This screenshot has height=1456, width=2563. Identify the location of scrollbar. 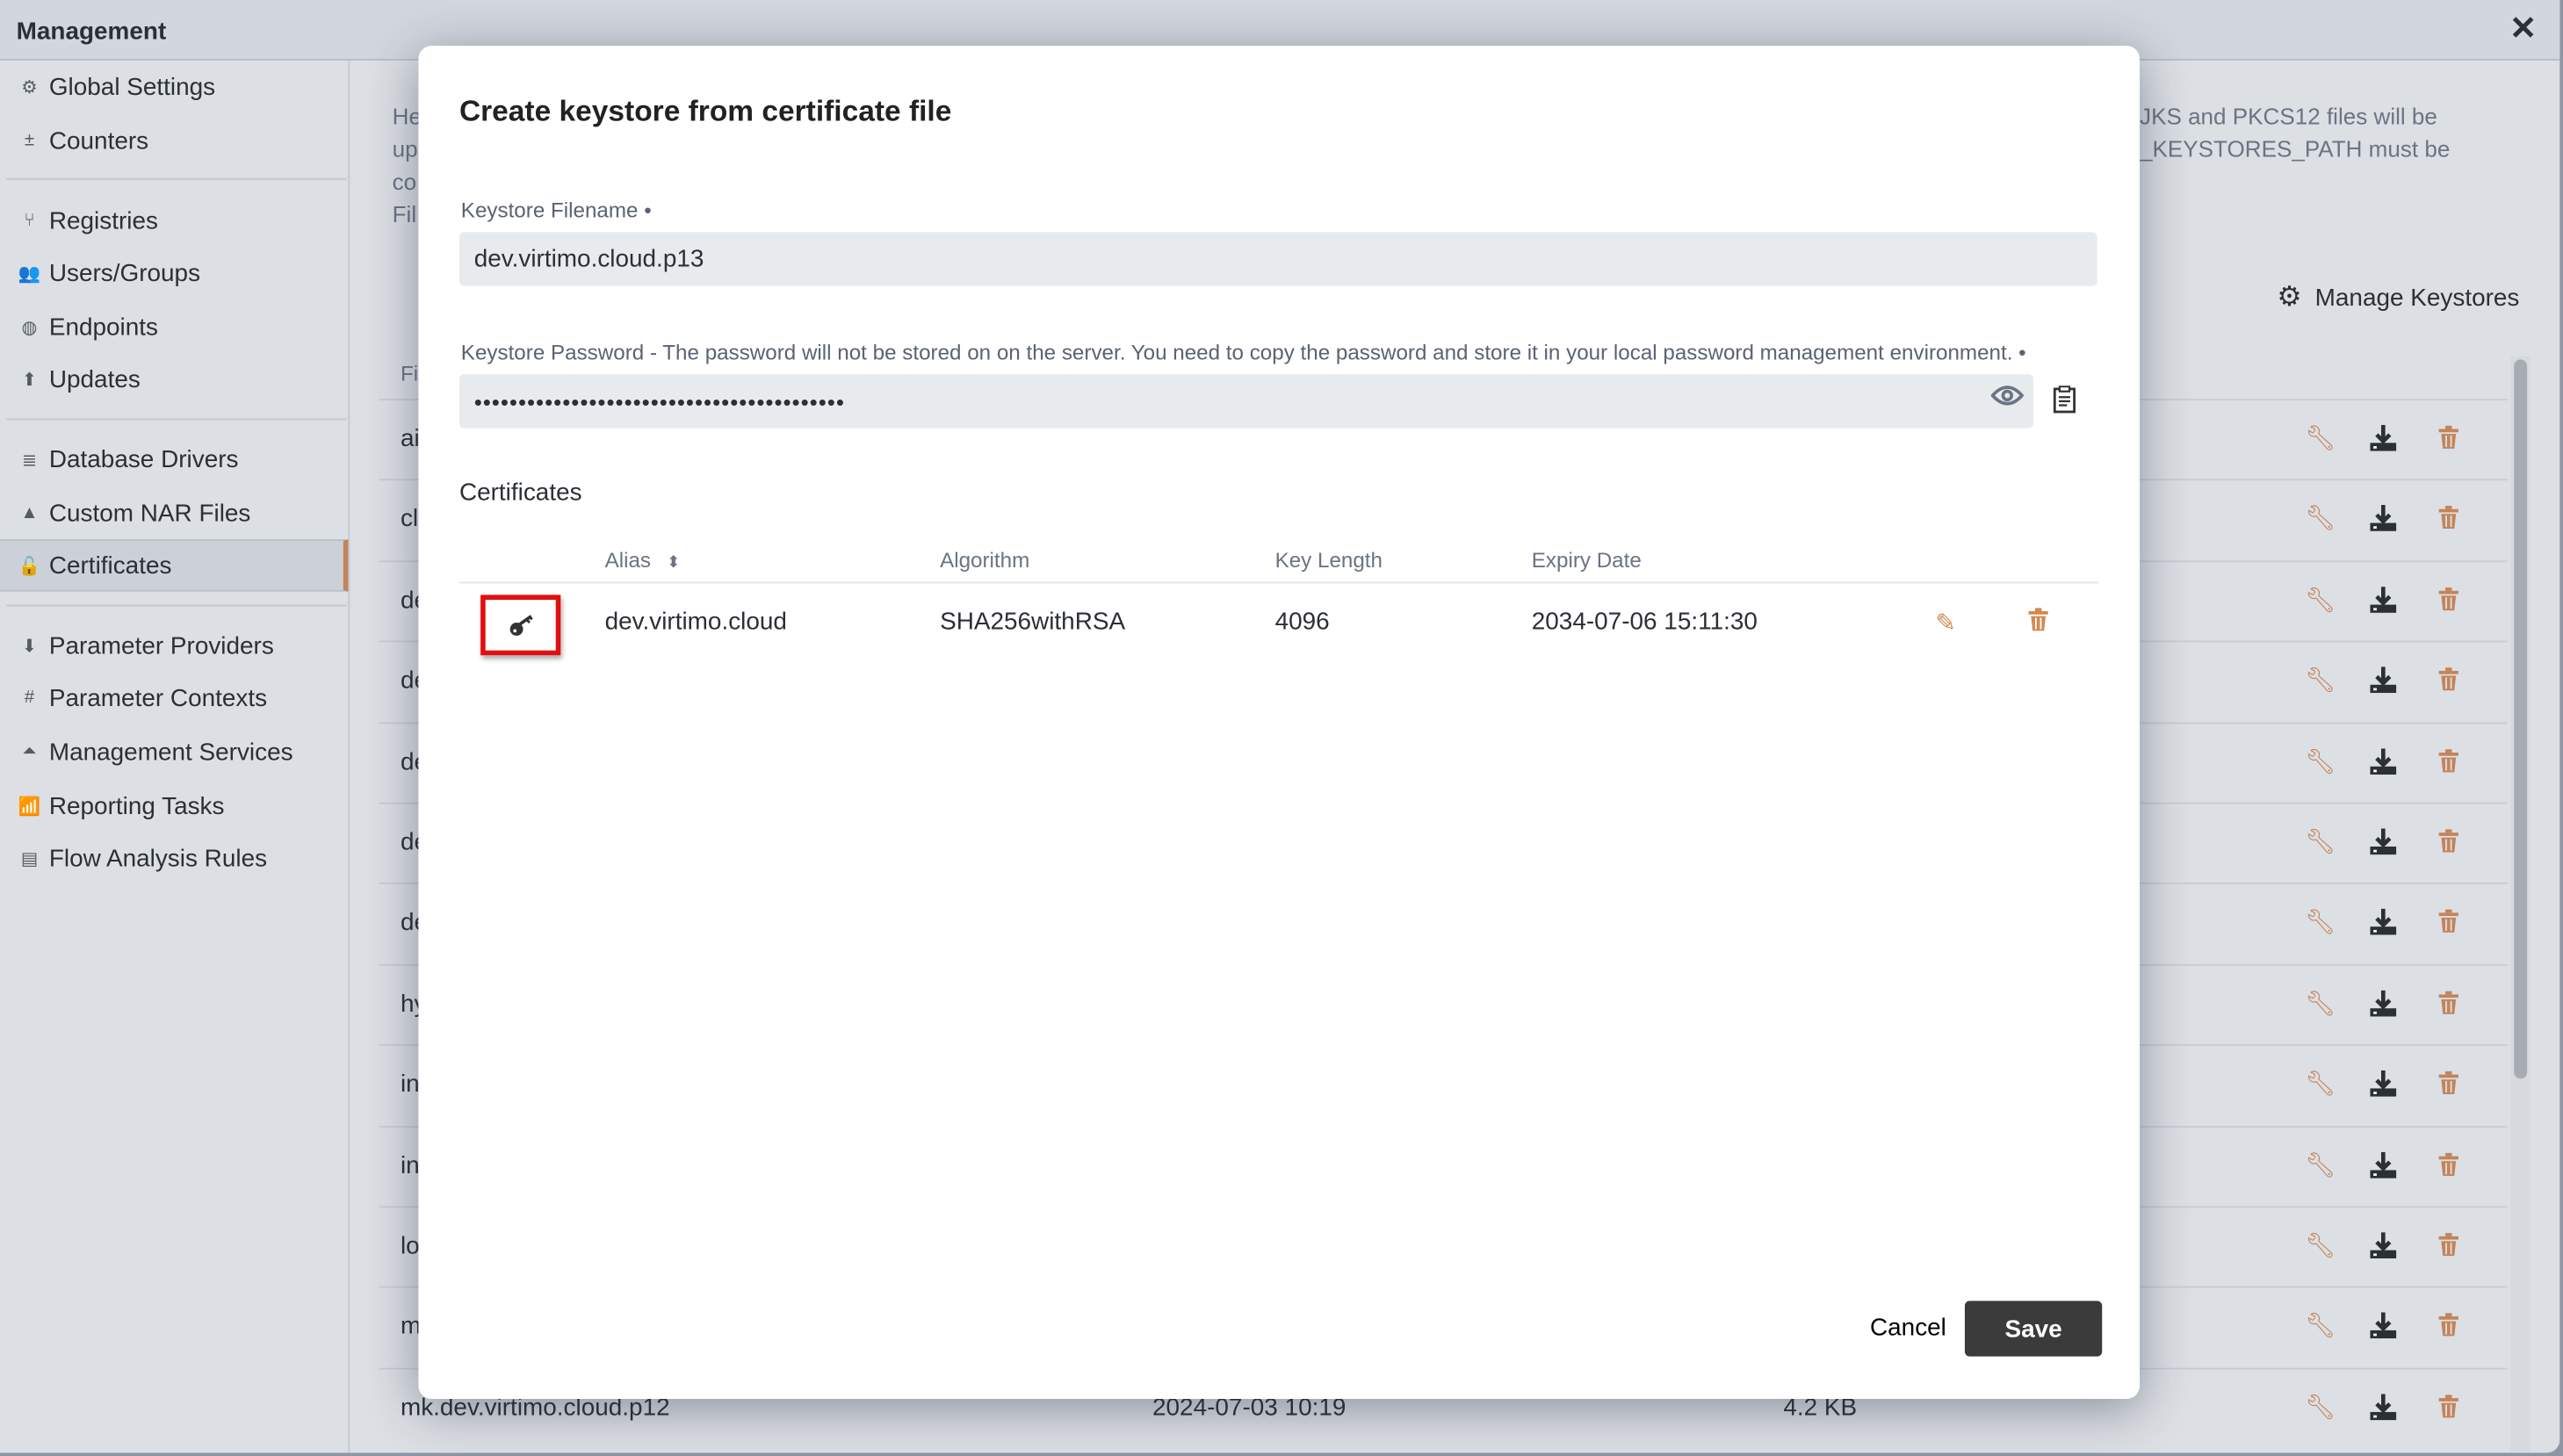
(2521, 904).